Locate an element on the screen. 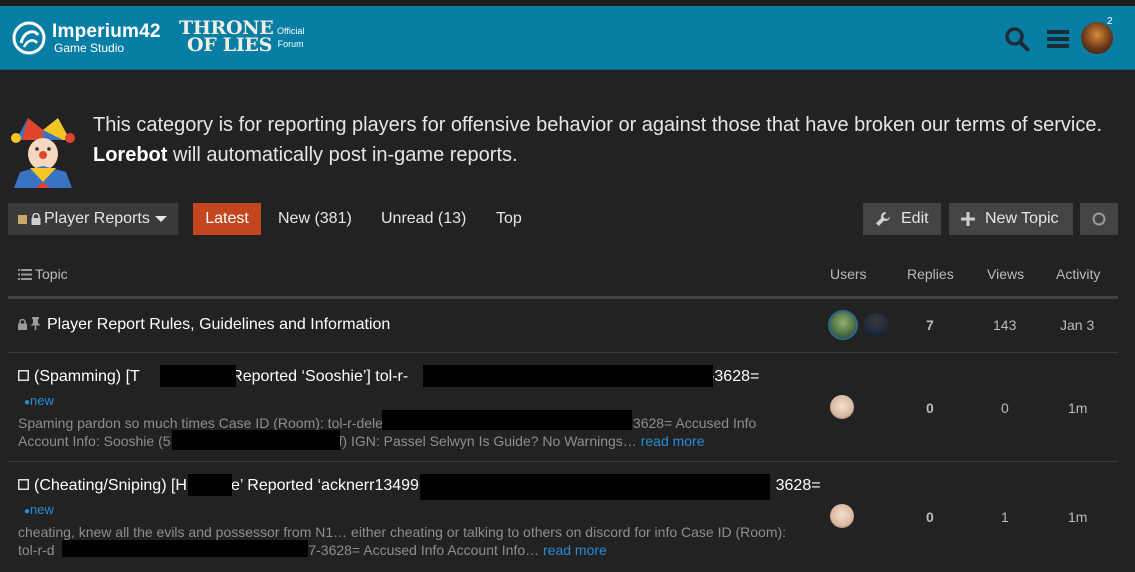 This screenshot has width=1135, height=572. title-part: (Cheating/Sniping) [H is located at coordinates (110, 485).